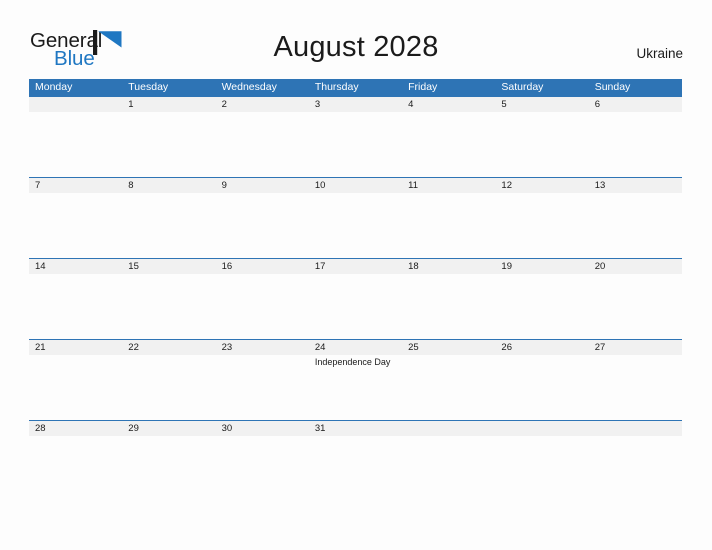  Describe the element at coordinates (635, 347) in the screenshot. I see `day-number: 27` at that location.